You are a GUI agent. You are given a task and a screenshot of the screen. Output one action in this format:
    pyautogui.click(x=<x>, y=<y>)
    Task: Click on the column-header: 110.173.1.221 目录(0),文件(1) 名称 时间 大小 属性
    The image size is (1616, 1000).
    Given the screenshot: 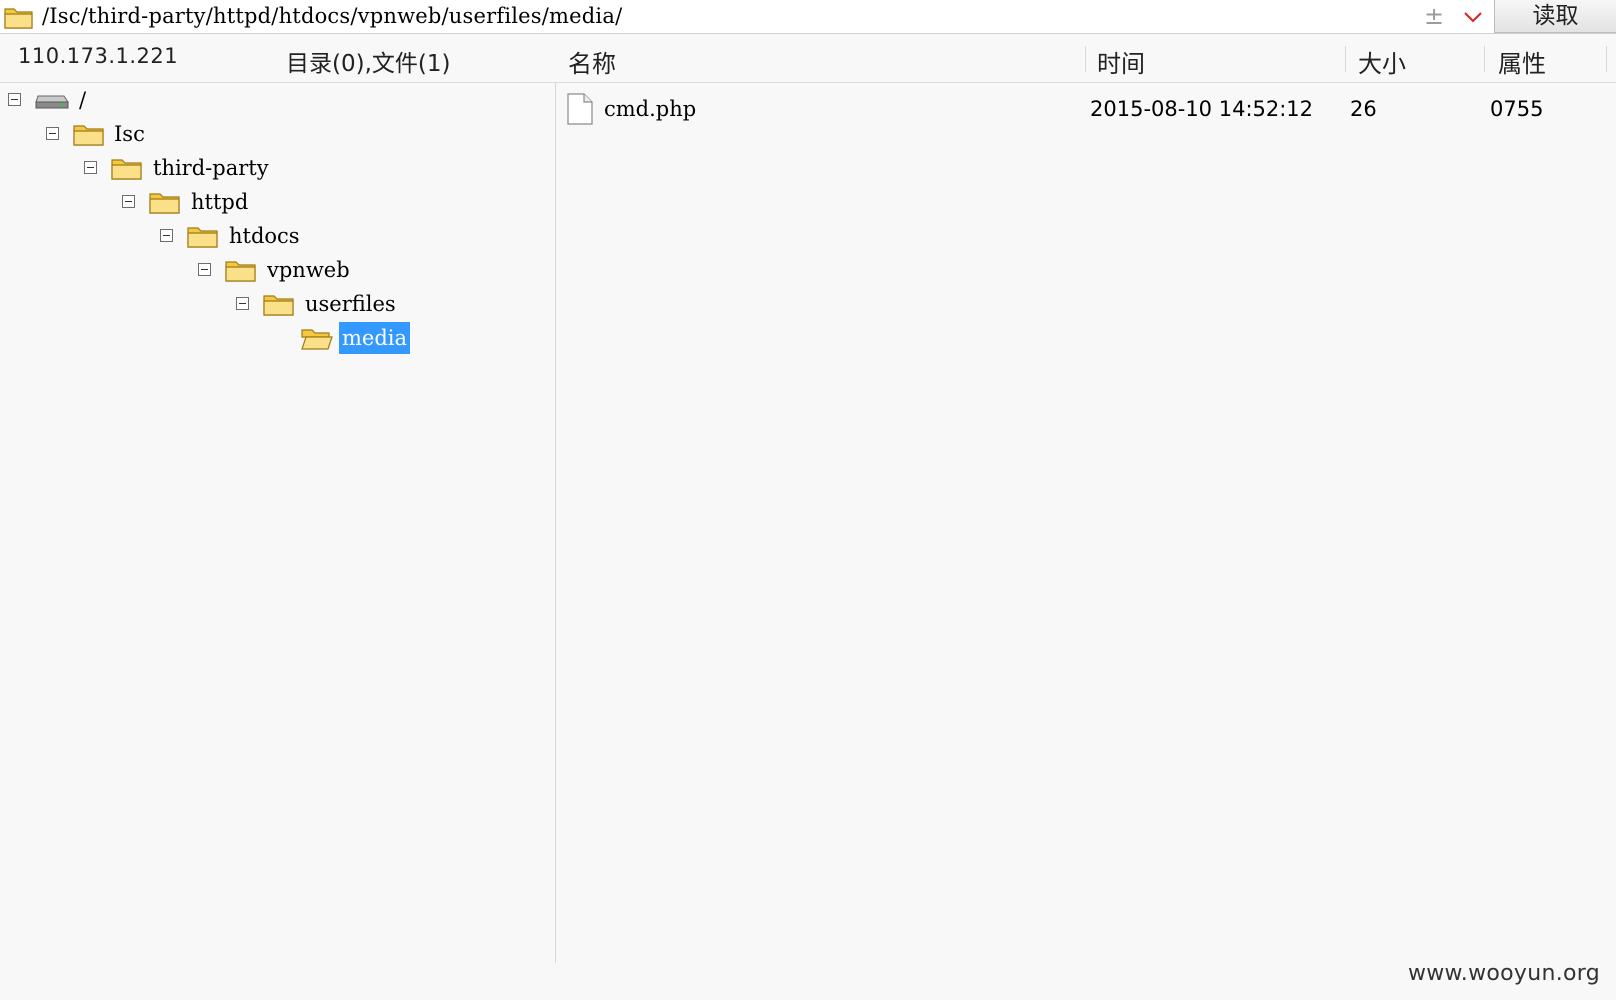 What is the action you would take?
    pyautogui.click(x=808, y=58)
    